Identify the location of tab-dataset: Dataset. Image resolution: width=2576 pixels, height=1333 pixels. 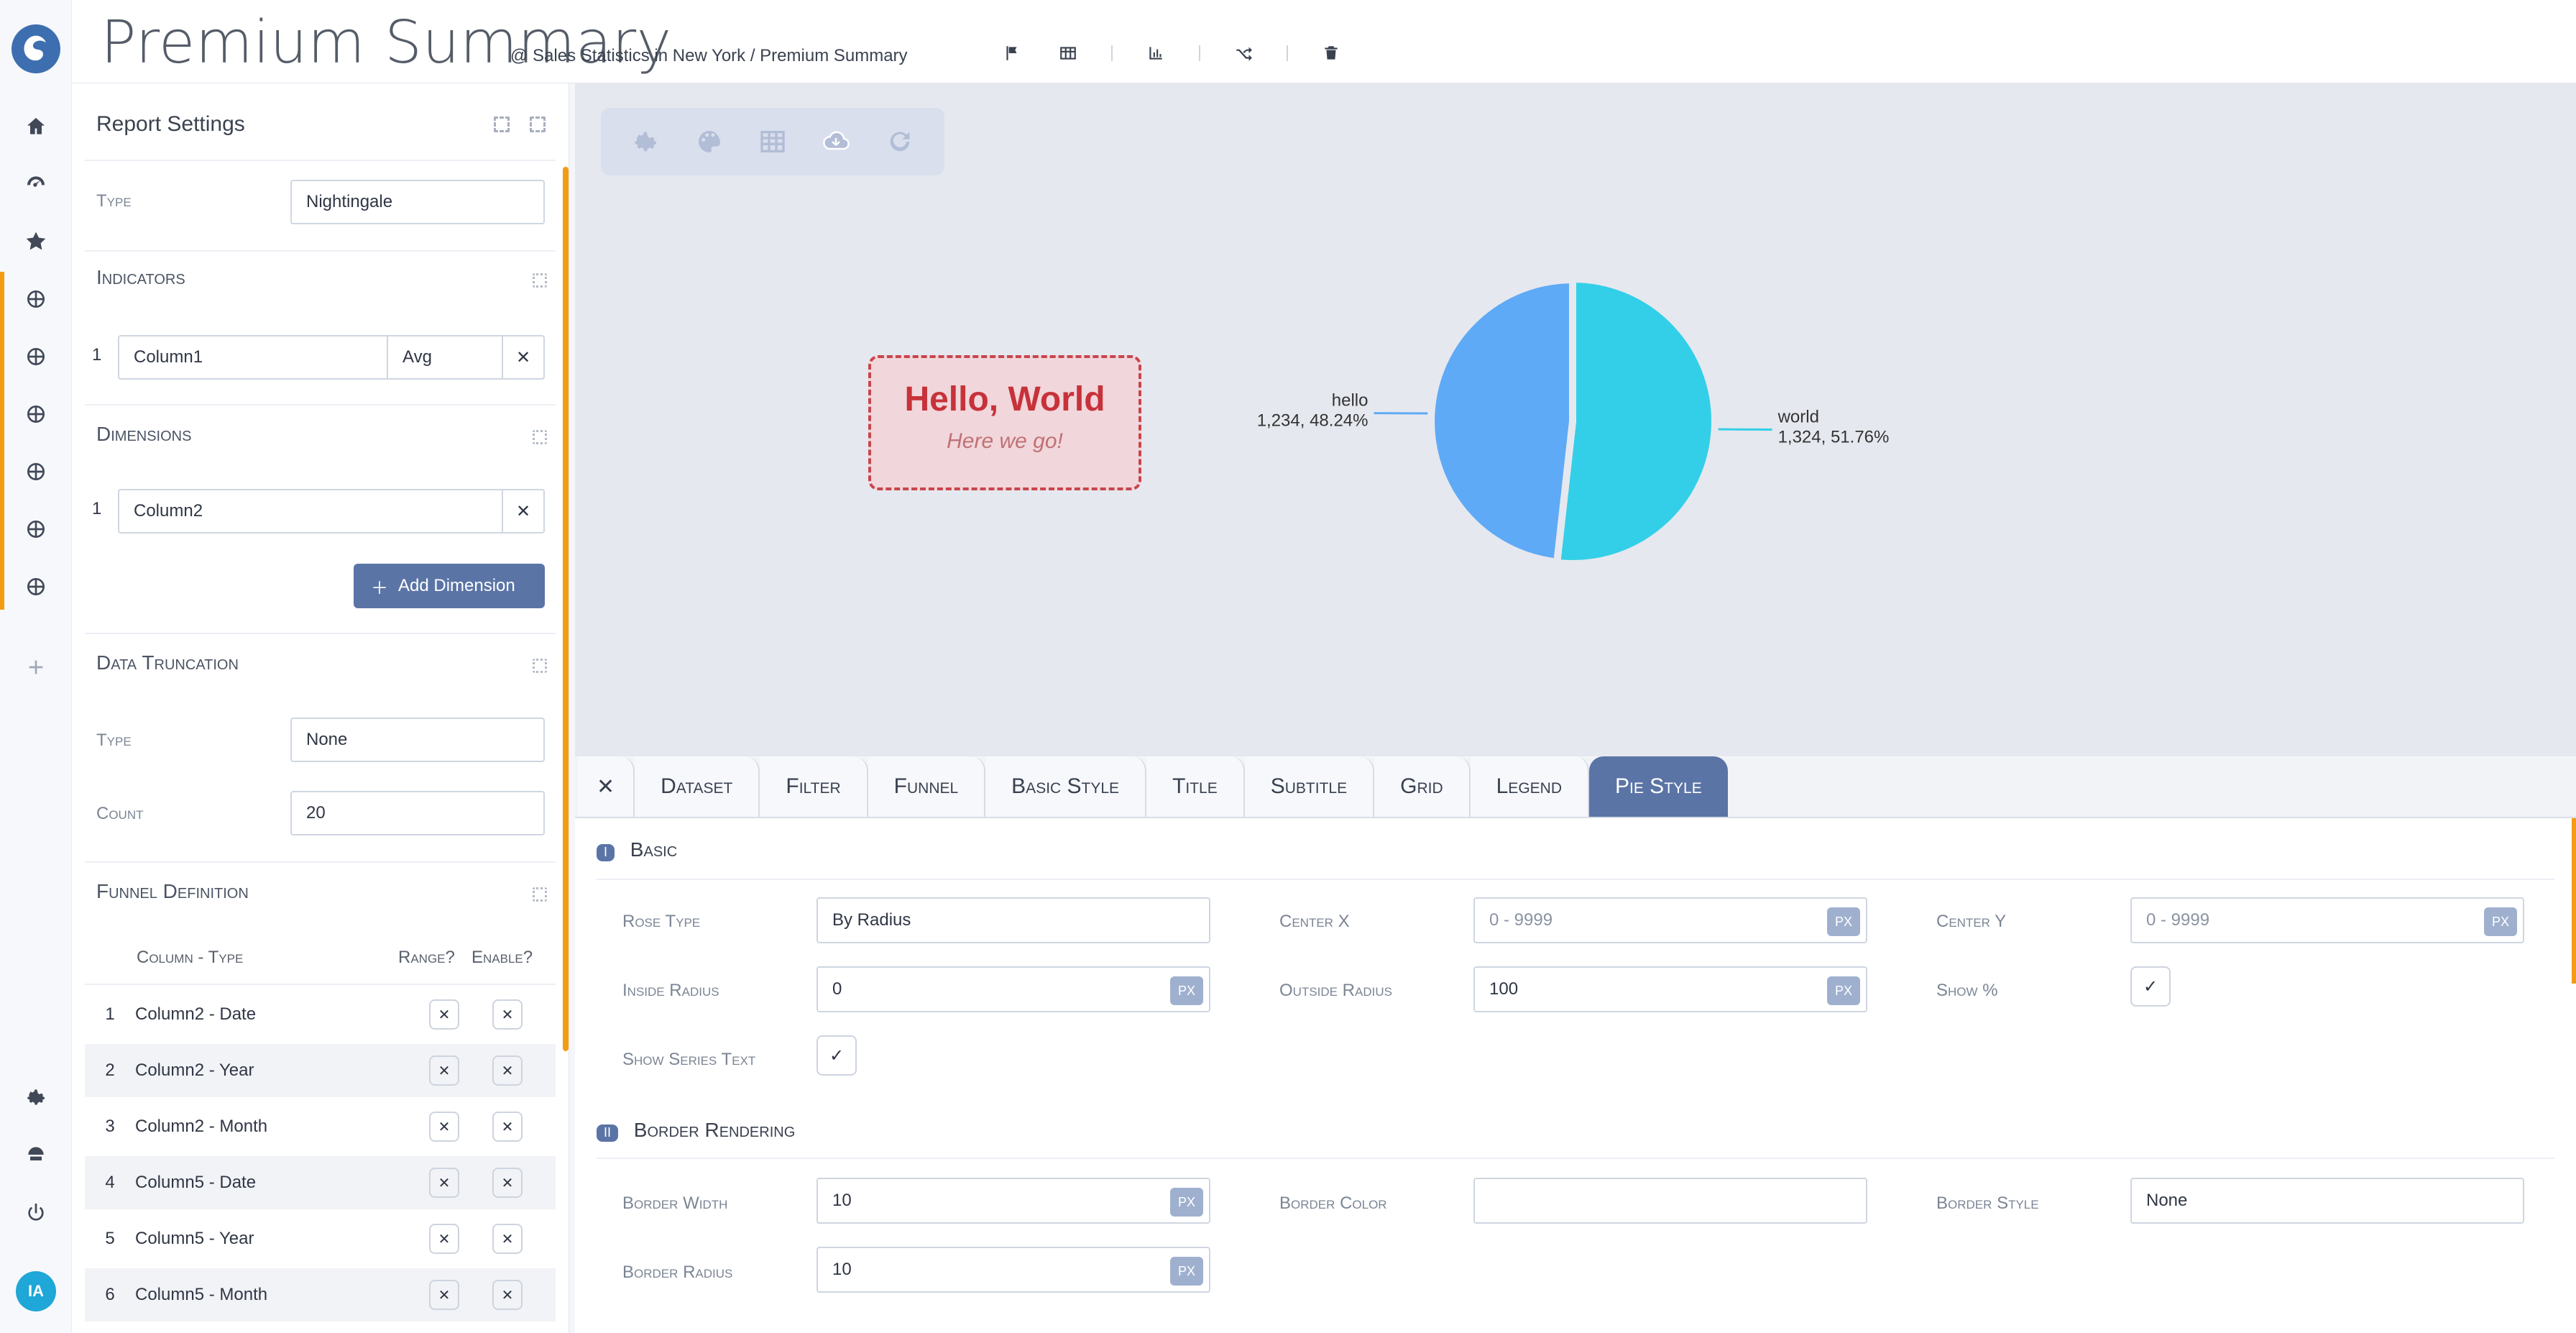
(697, 786).